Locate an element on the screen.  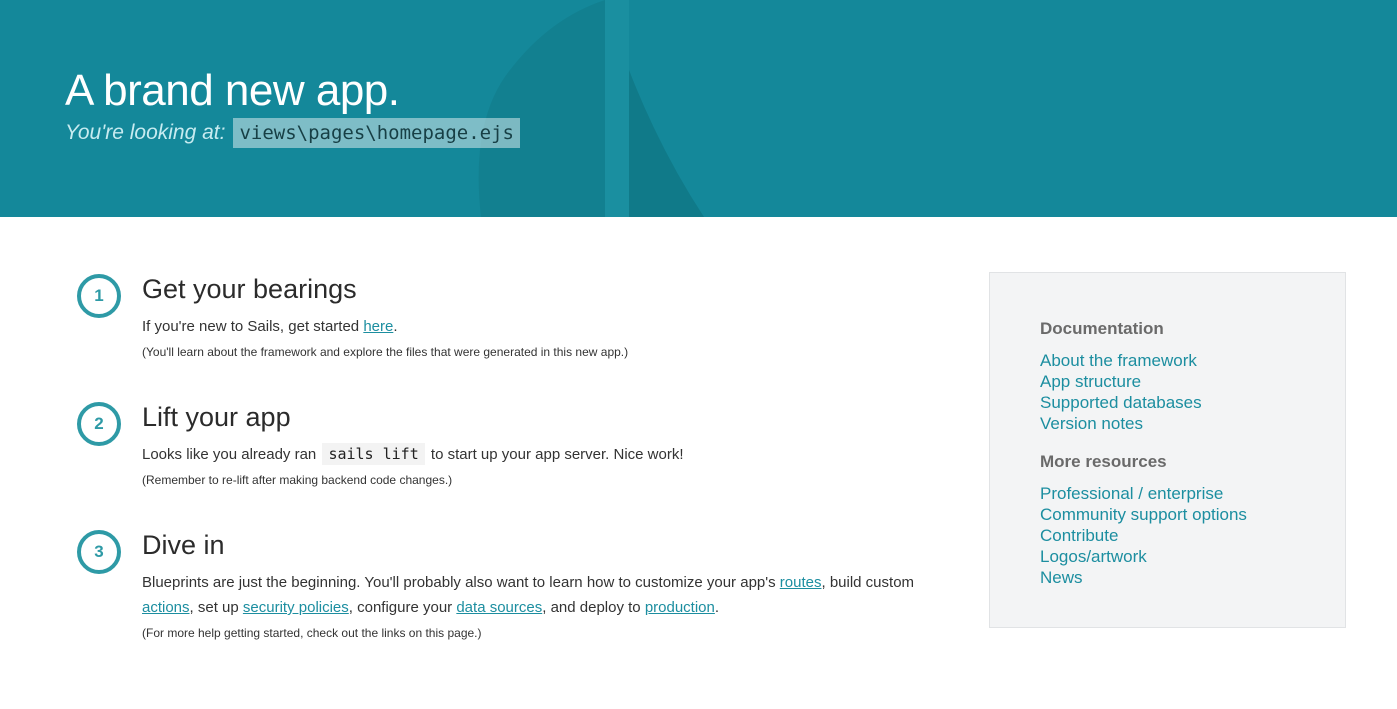
step-title: Get your bearings is located at coordinates (249, 289).